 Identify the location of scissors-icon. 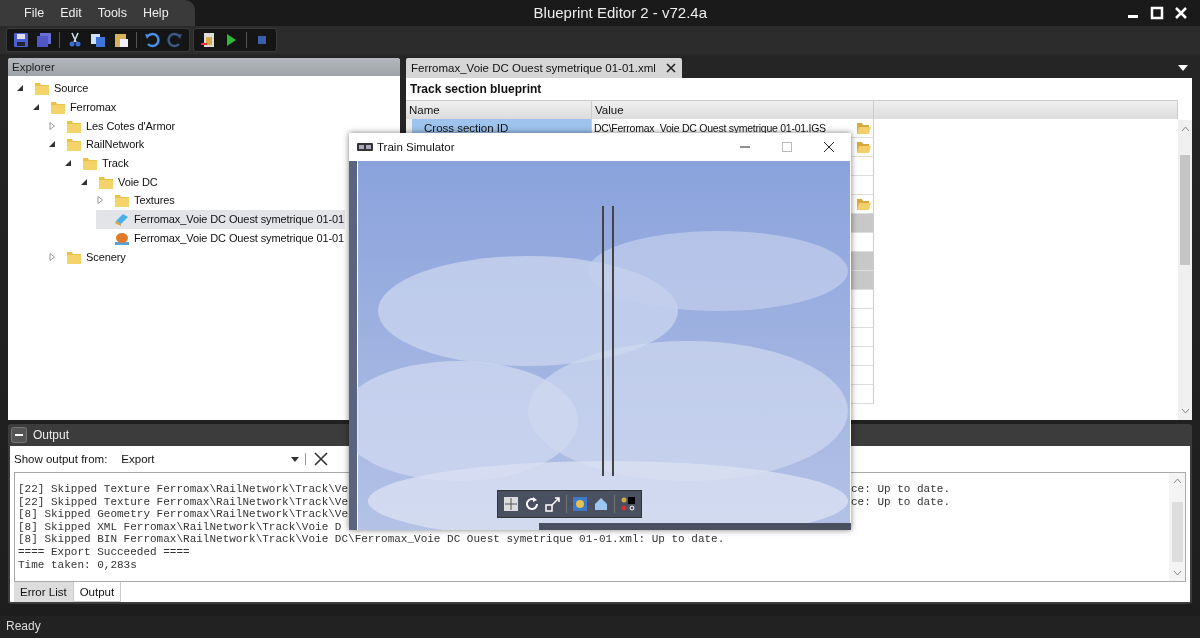
(75, 40).